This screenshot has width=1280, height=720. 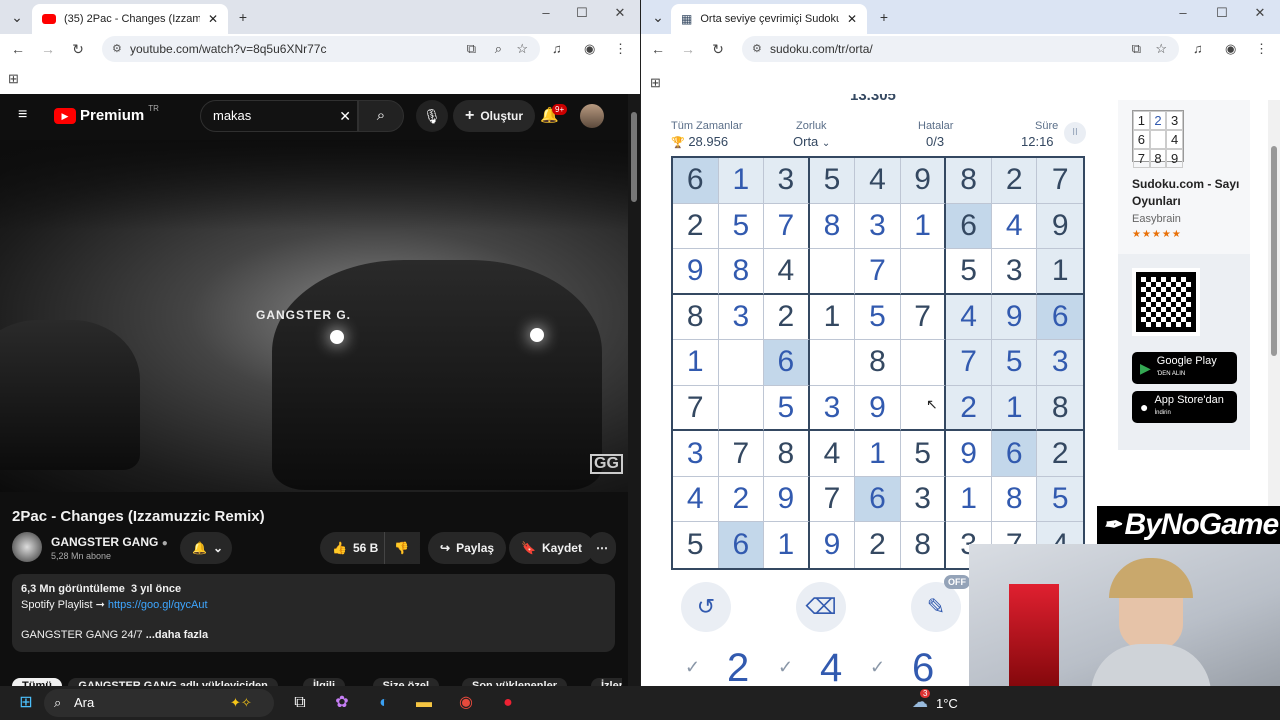 What do you see at coordinates (324, 682) in the screenshot?
I see `filter-chip: İlgili` at bounding box center [324, 682].